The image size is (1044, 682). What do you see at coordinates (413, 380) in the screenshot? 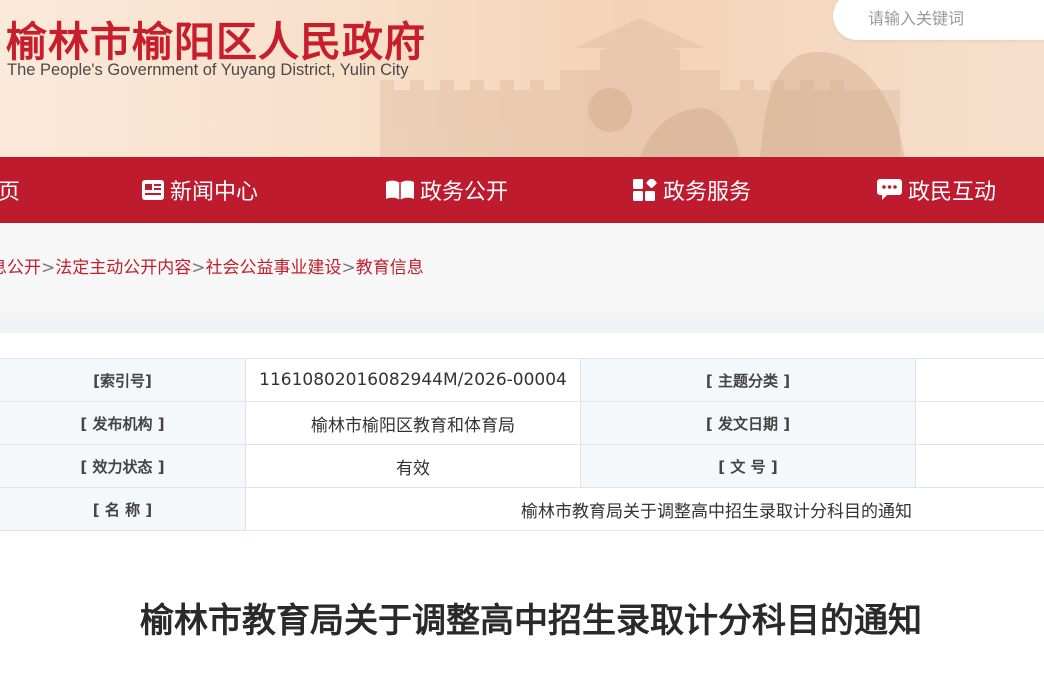
I see `index-number-value: 11610802016082944M/2026-00004` at bounding box center [413, 380].